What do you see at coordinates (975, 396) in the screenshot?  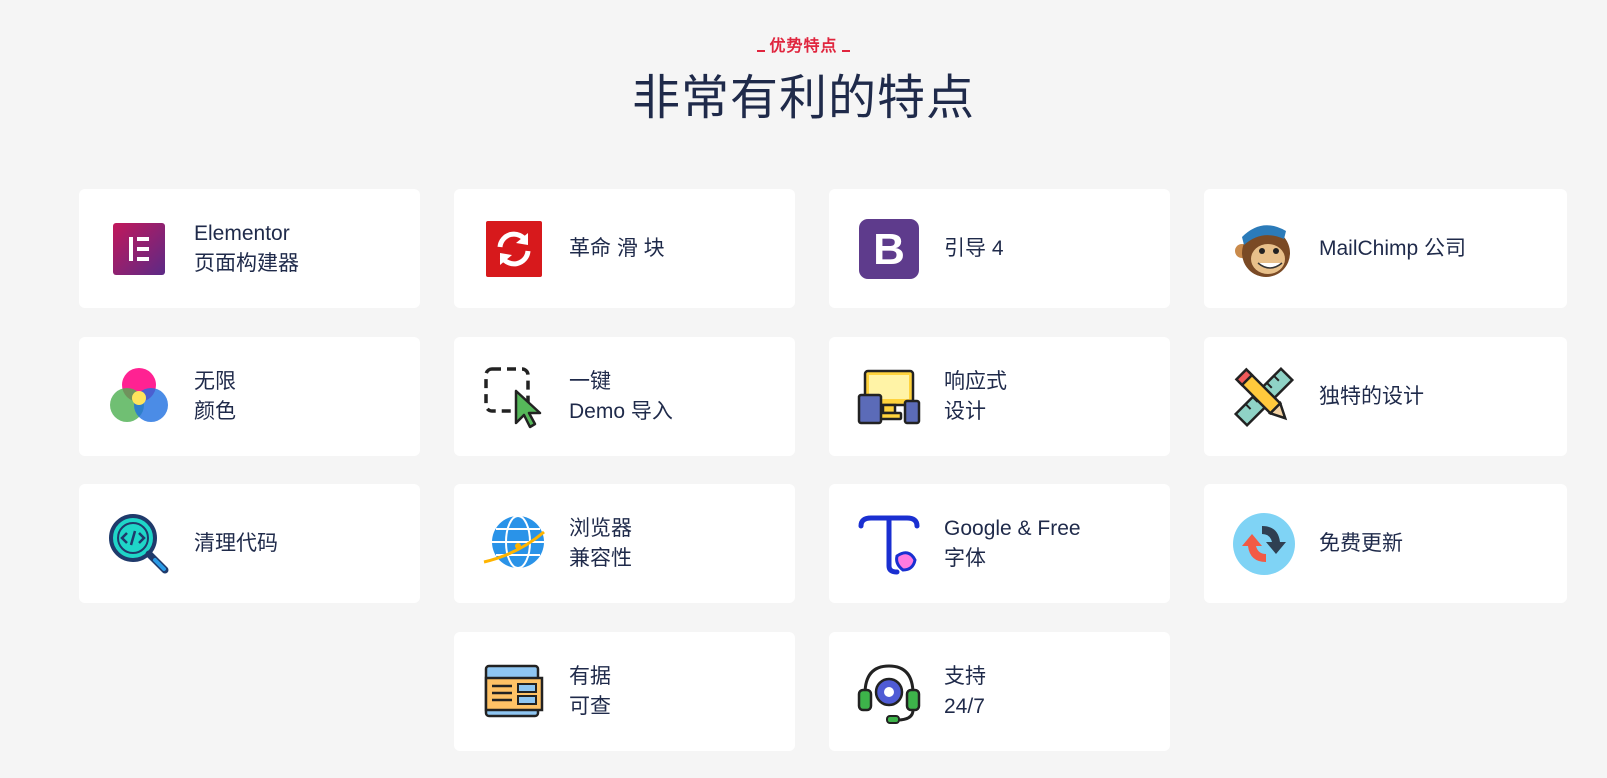 I see `feature-label: 响应式 设计` at bounding box center [975, 396].